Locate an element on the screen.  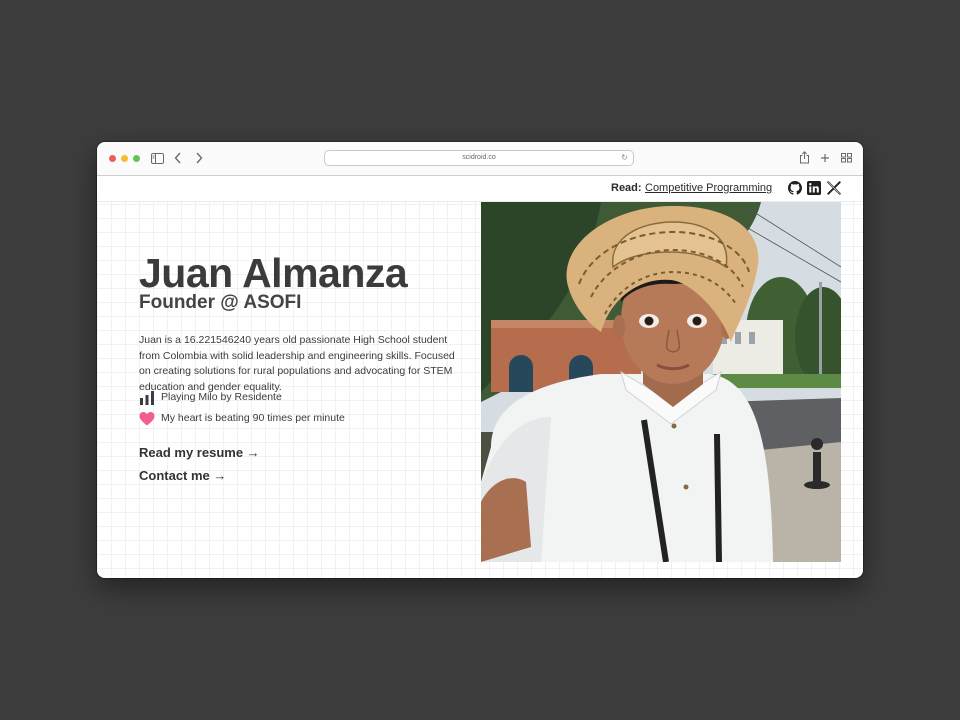
browser-toolbar: scidroid.co ↻ is located at coordinates (480, 159).